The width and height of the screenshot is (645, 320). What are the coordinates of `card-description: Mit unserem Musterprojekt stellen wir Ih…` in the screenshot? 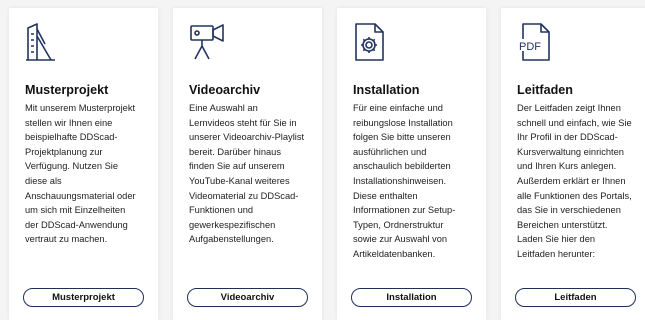 It's located at (80, 174).